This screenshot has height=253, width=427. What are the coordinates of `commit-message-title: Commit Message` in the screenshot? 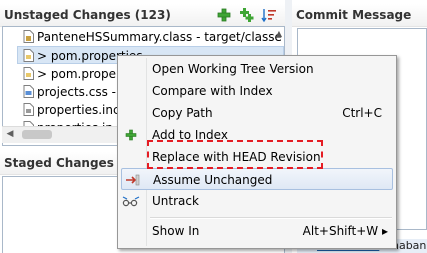 It's located at (354, 15).